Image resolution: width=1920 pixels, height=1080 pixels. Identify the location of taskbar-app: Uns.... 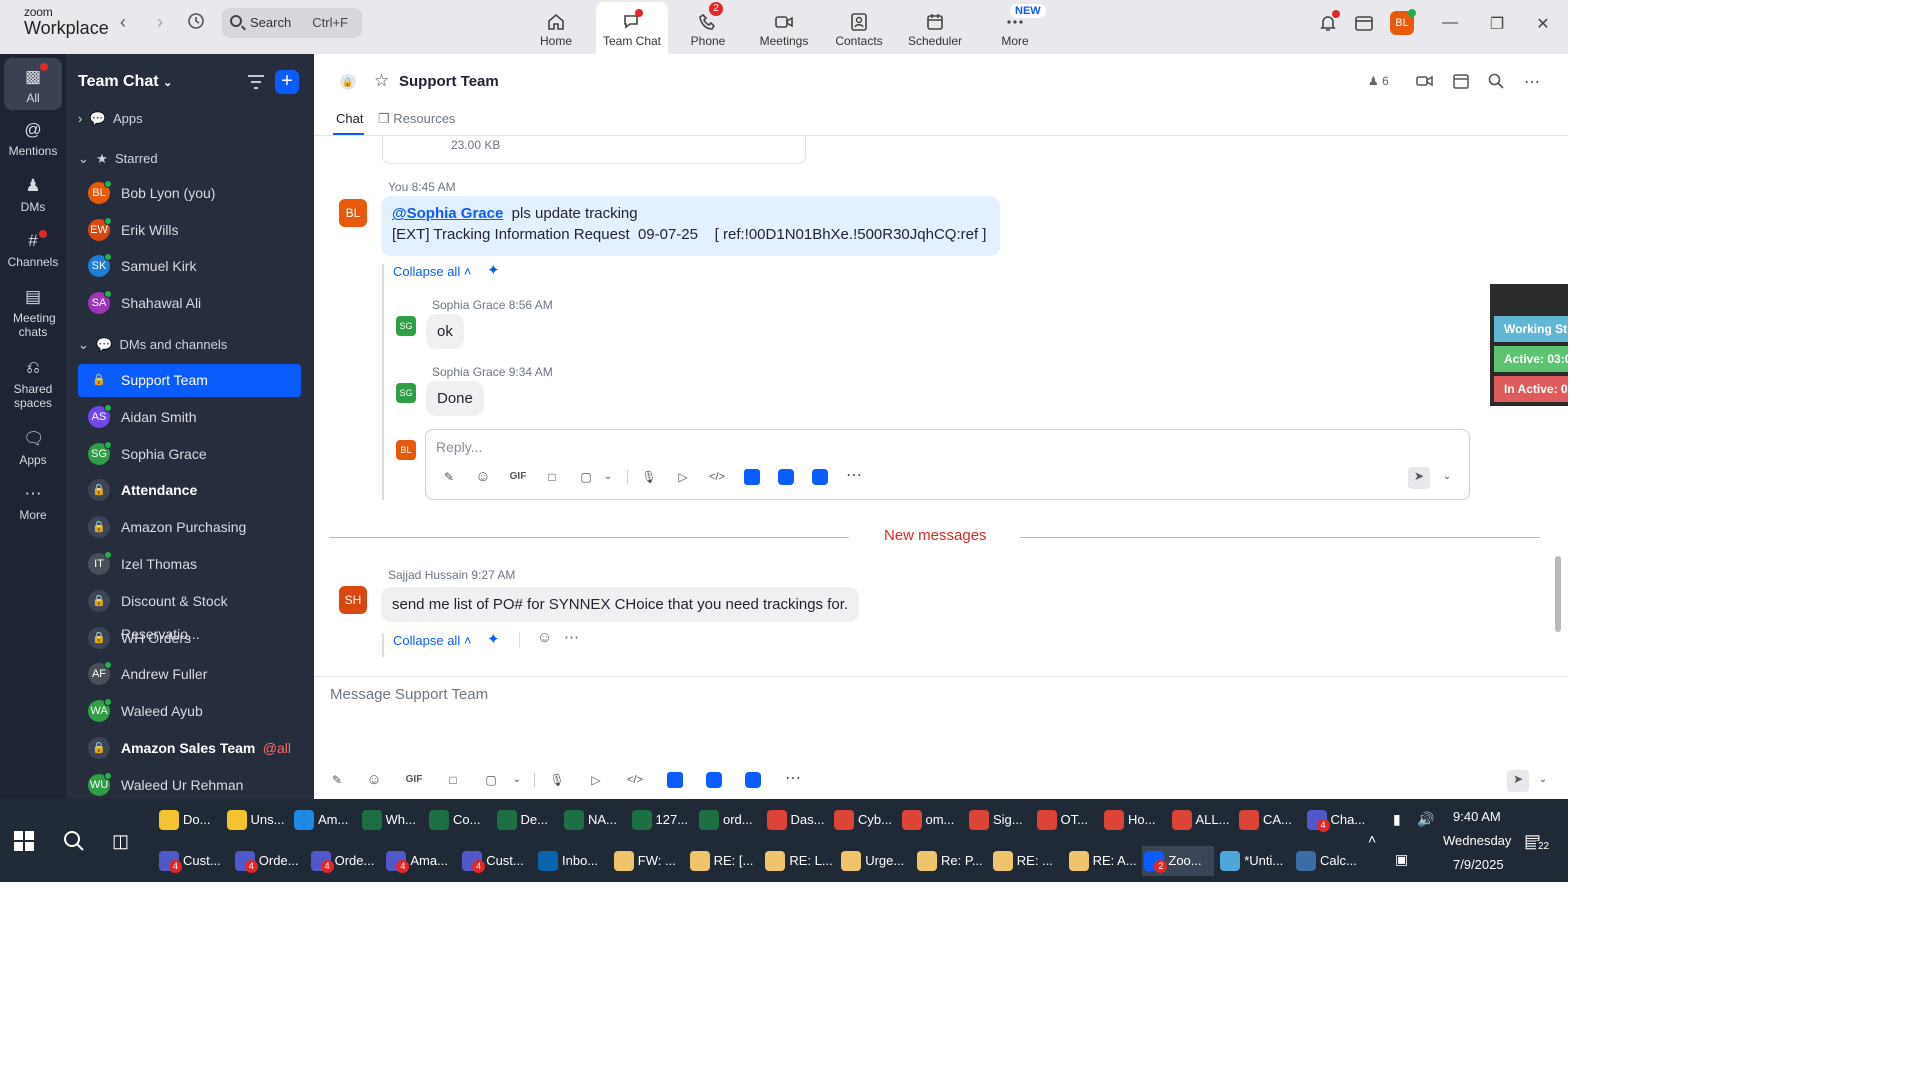
(257, 820).